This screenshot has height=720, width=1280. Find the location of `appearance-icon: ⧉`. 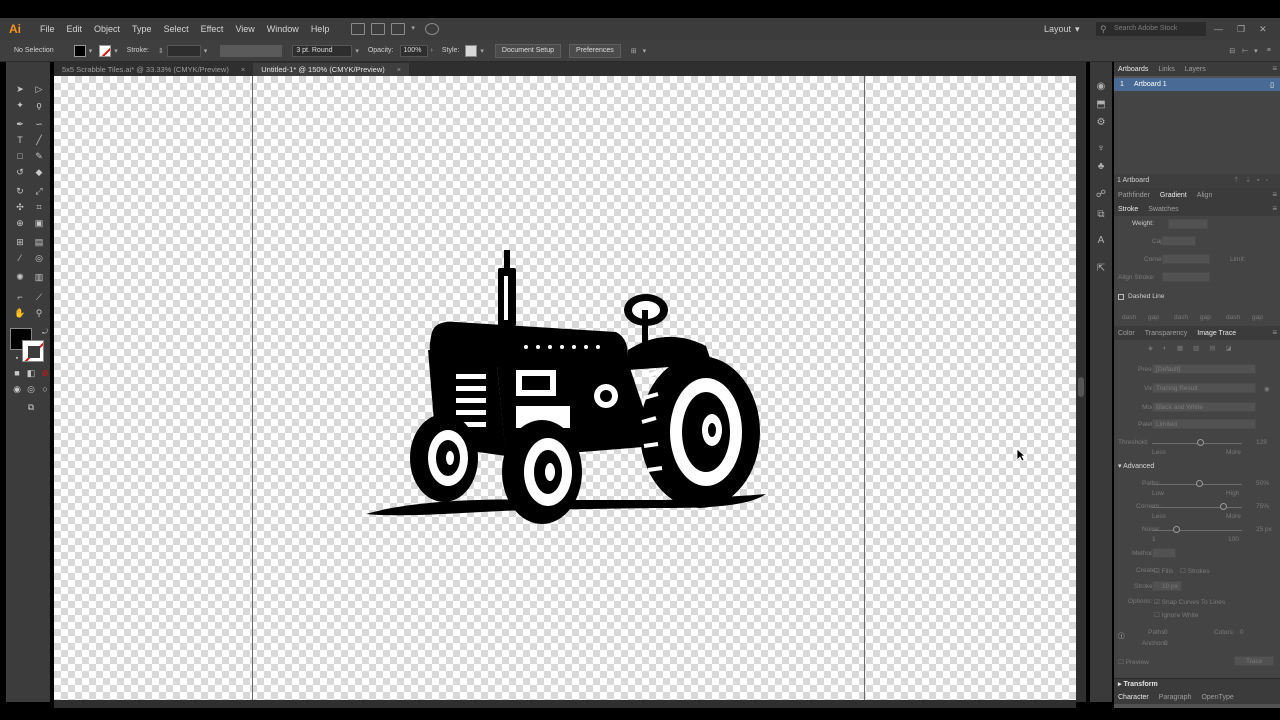

appearance-icon: ⧉ is located at coordinates (1101, 215).